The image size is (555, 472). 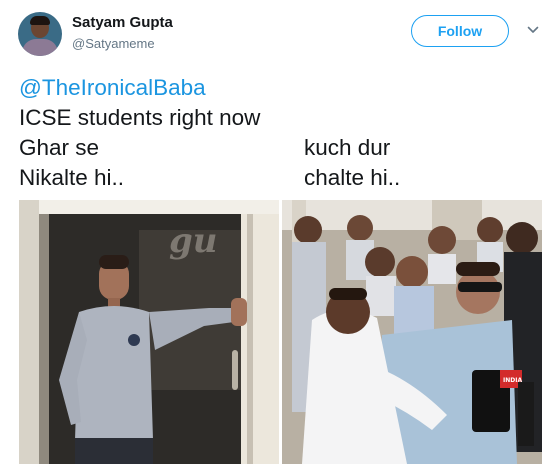 What do you see at coordinates (347, 147) in the screenshot?
I see `tweet-right-line-1: kuch dur` at bounding box center [347, 147].